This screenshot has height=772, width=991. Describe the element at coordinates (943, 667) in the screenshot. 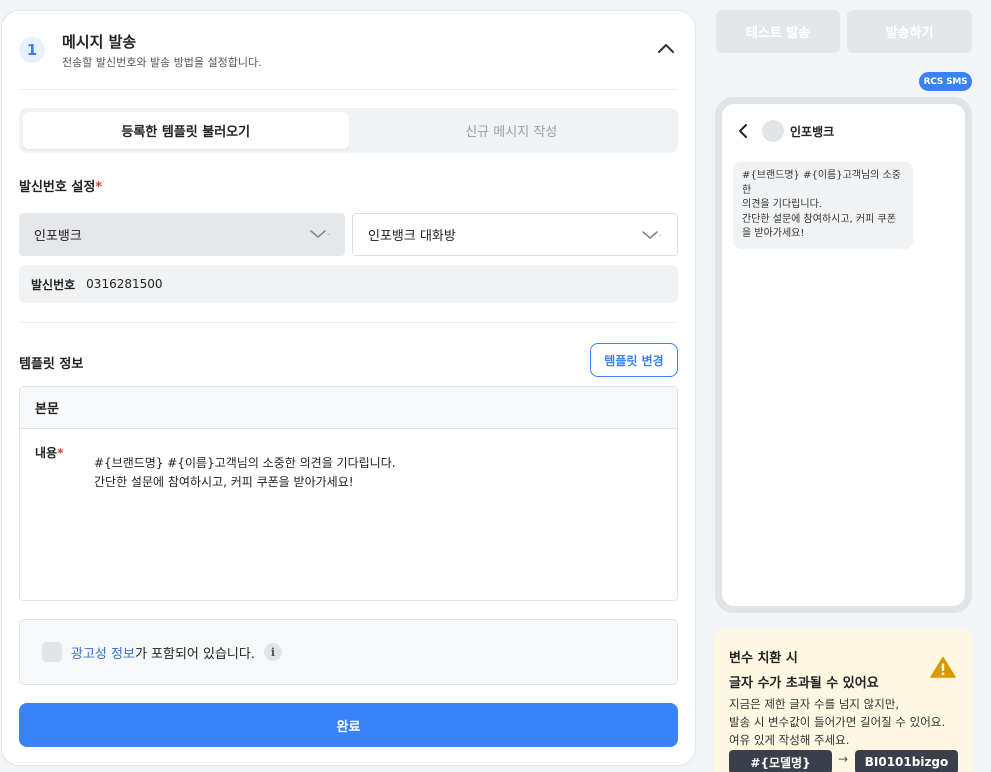

I see `warning-icon` at that location.